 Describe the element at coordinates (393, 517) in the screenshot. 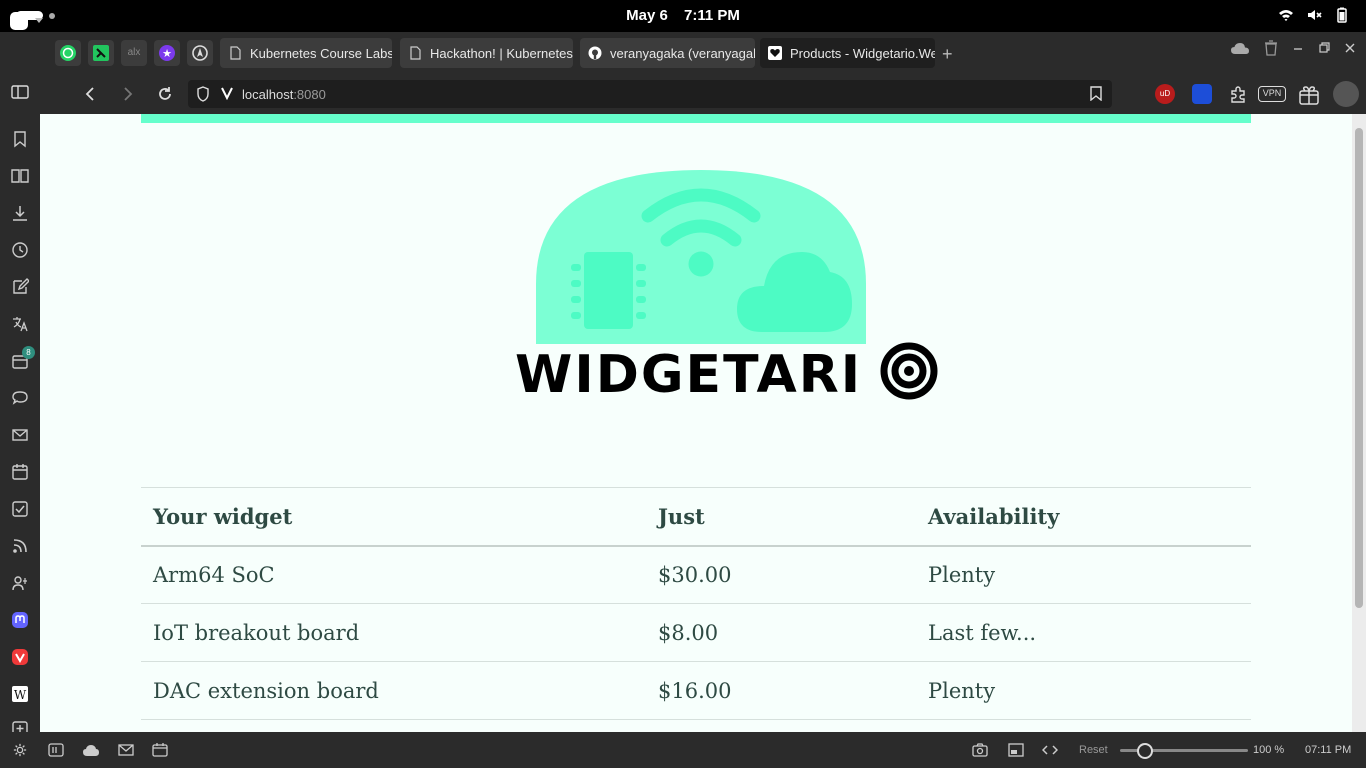

I see `column-header-widget: Your widget` at that location.